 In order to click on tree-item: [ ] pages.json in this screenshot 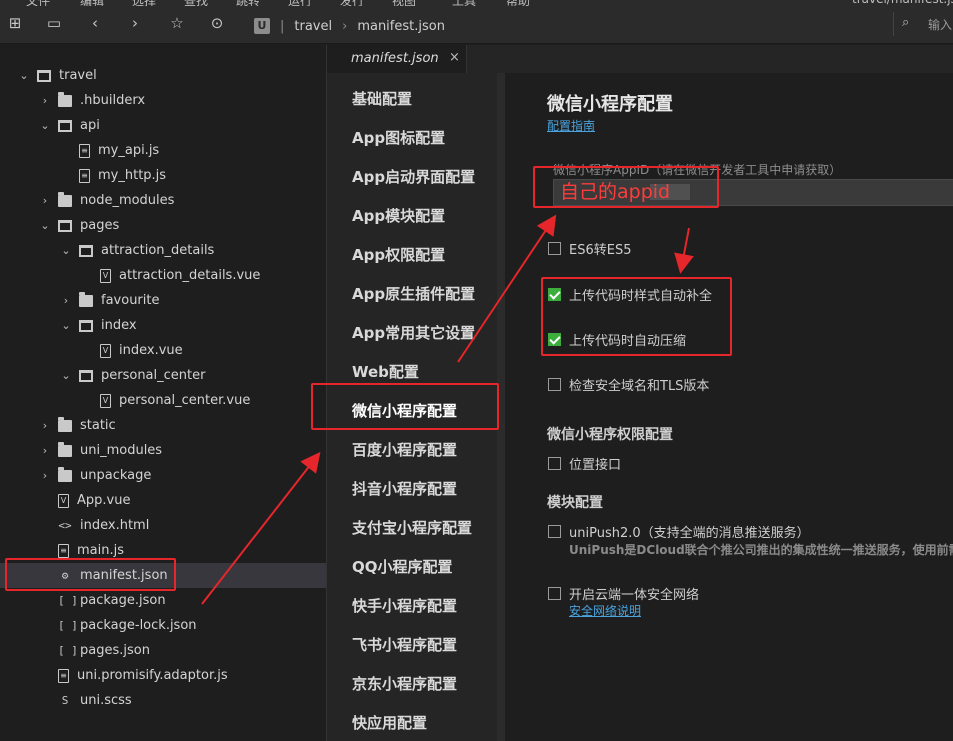, I will do `click(163, 650)`.